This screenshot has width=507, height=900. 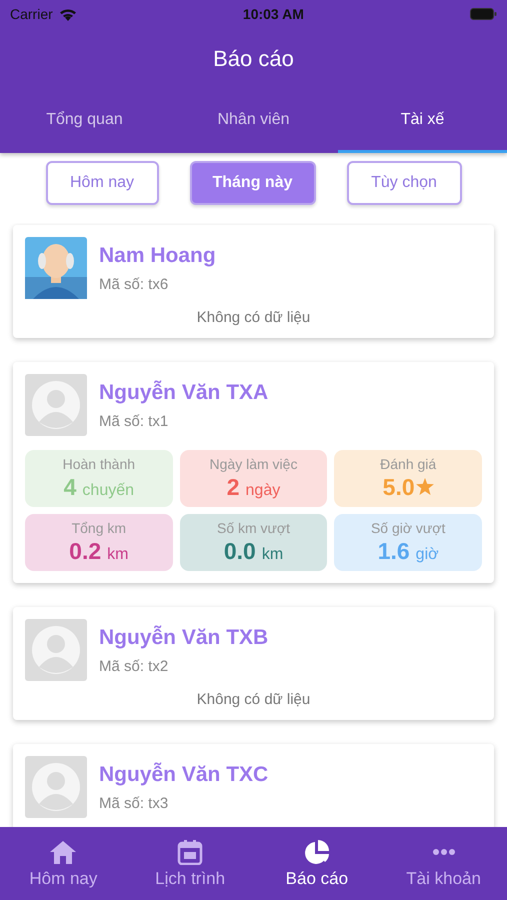 I want to click on stat-value: 5.0, so click(x=398, y=487).